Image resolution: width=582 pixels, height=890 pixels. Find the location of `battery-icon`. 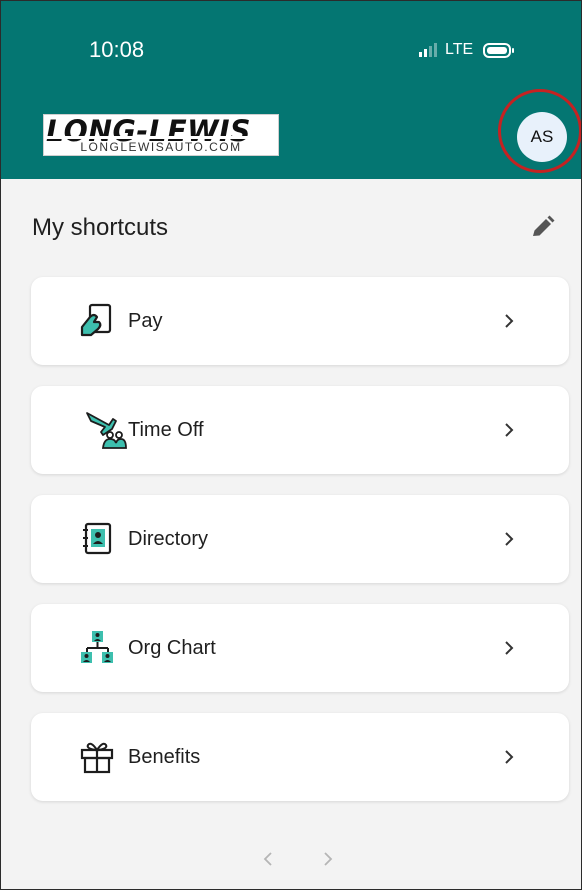

battery-icon is located at coordinates (499, 50).